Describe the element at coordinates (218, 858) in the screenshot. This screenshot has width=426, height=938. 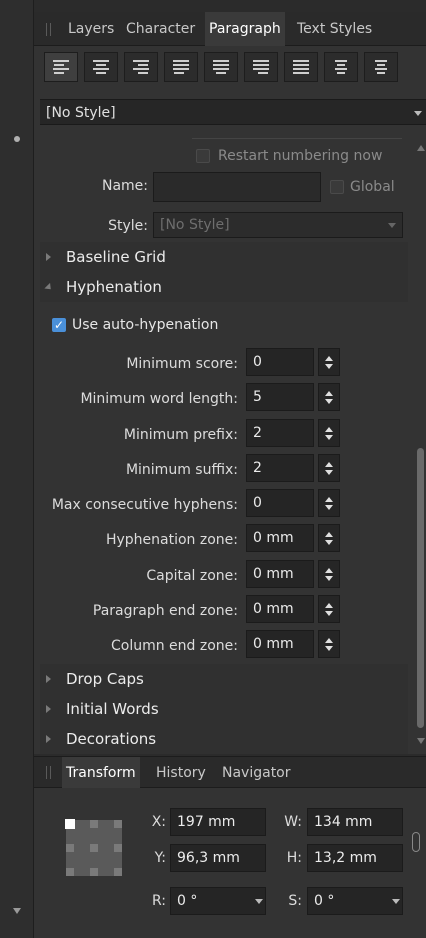
I see `y-input: 96,3 mm` at that location.